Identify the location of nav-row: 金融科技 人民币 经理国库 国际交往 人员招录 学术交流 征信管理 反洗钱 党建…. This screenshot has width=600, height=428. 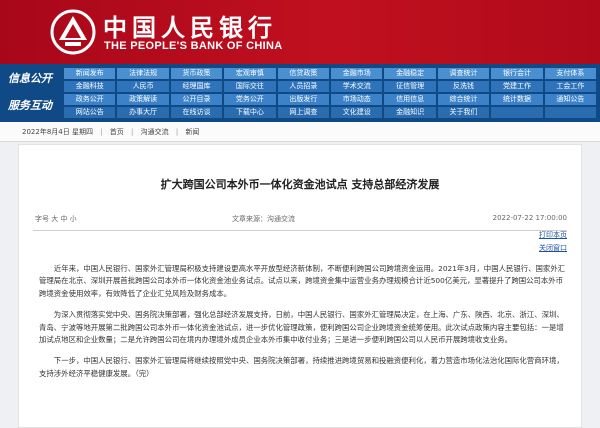
(330, 86).